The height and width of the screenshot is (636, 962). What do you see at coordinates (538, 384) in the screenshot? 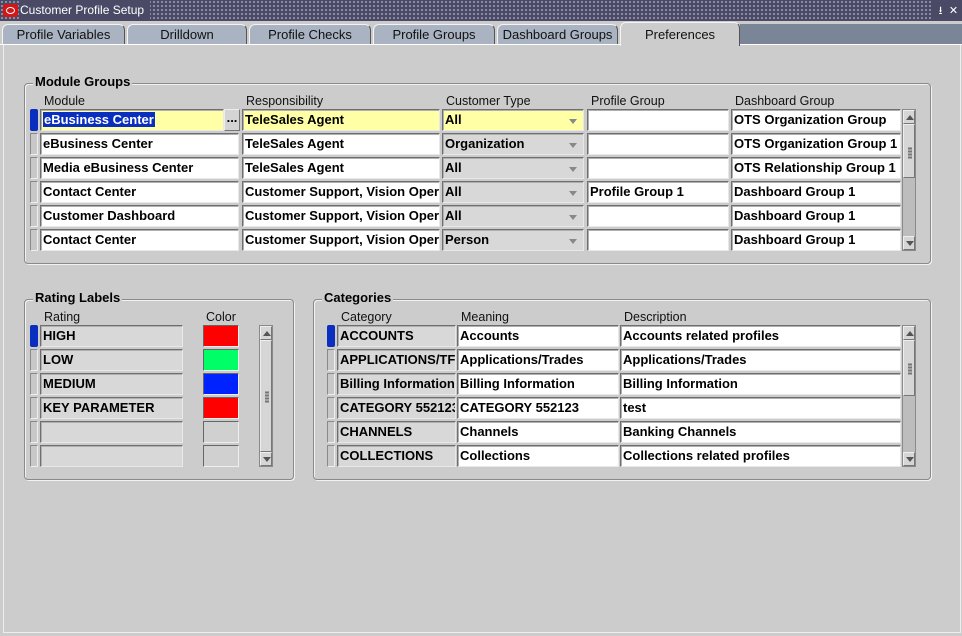
I see `meaning-field: Billing Information` at bounding box center [538, 384].